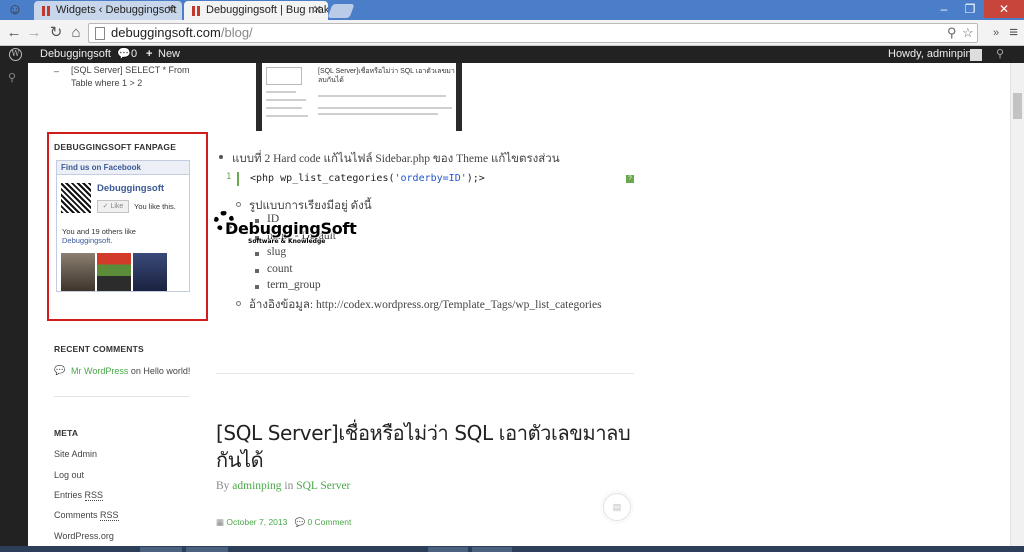  Describe the element at coordinates (617, 507) in the screenshot. I see `post-format-icon: ▤` at that location.